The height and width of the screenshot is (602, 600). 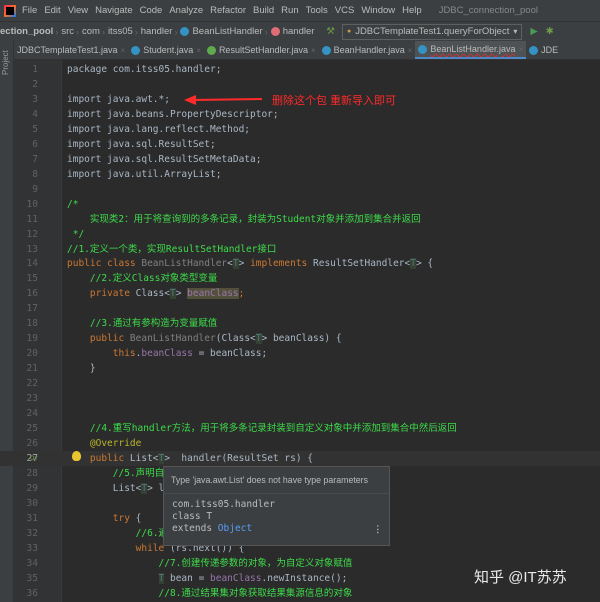 I want to click on watermark: 知乎 @IT苏苏, so click(x=520, y=577).